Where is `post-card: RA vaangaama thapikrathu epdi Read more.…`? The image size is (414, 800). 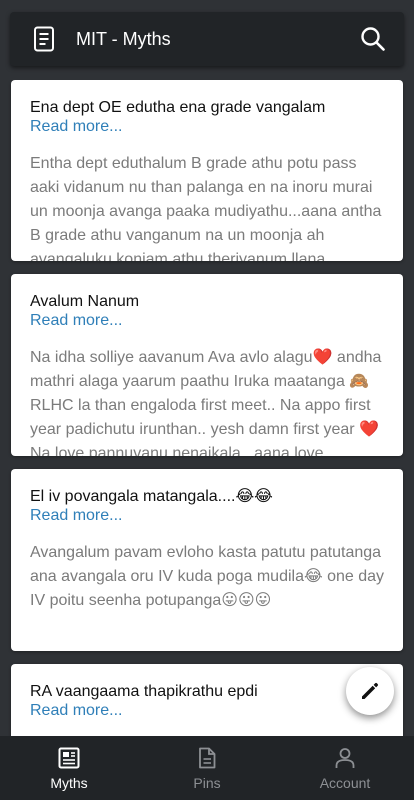
post-card: RA vaangaama thapikrathu epdi Read more.… is located at coordinates (207, 700).